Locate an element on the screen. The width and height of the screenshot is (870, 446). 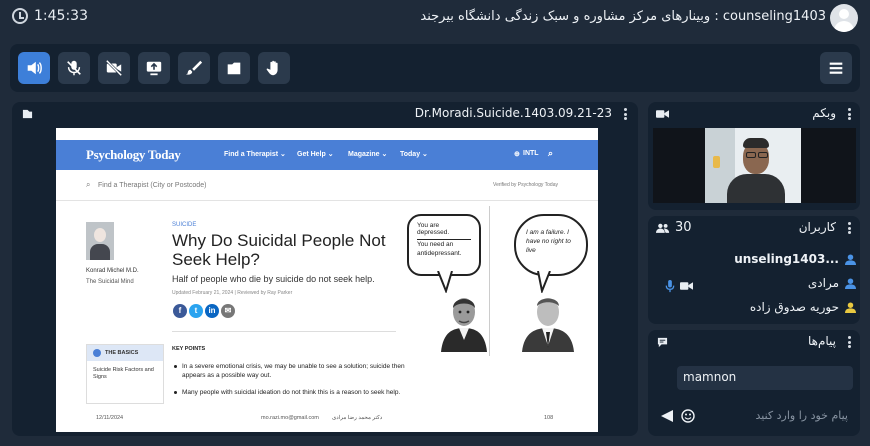
chat-input: پیام خود را وارد کنید is located at coordinates (801, 415).